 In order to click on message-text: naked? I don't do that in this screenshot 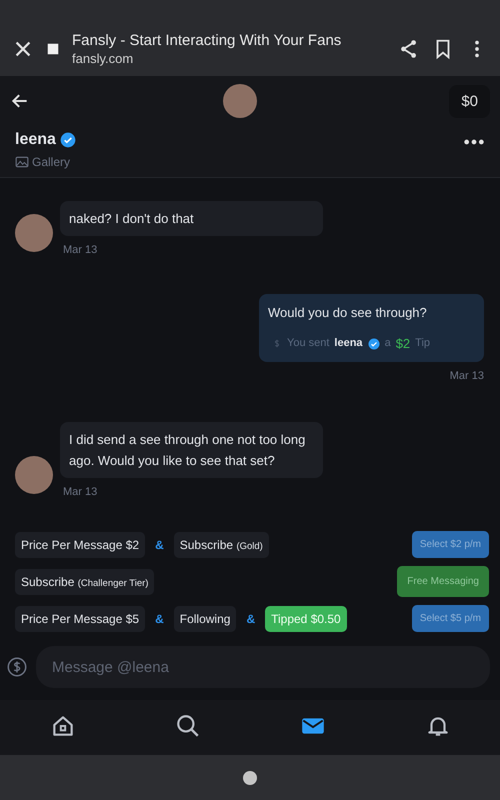, I will do `click(132, 219)`.